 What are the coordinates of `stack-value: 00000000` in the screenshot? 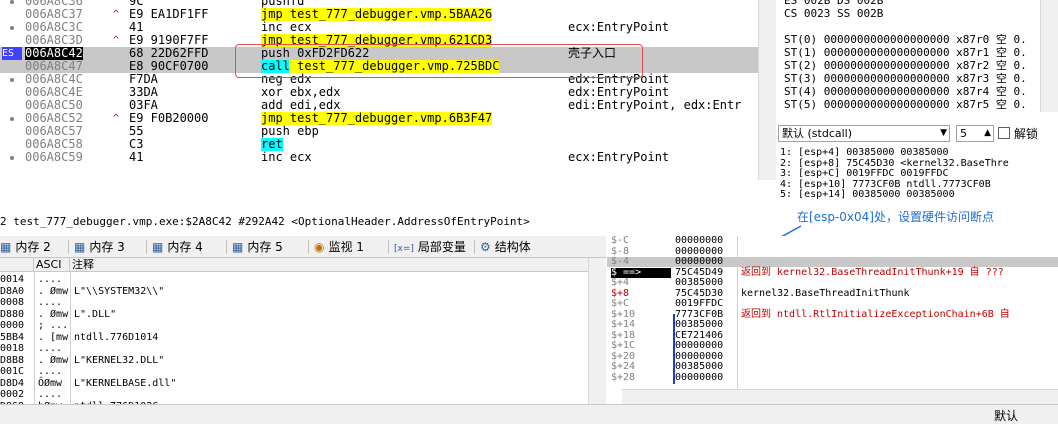 It's located at (699, 356).